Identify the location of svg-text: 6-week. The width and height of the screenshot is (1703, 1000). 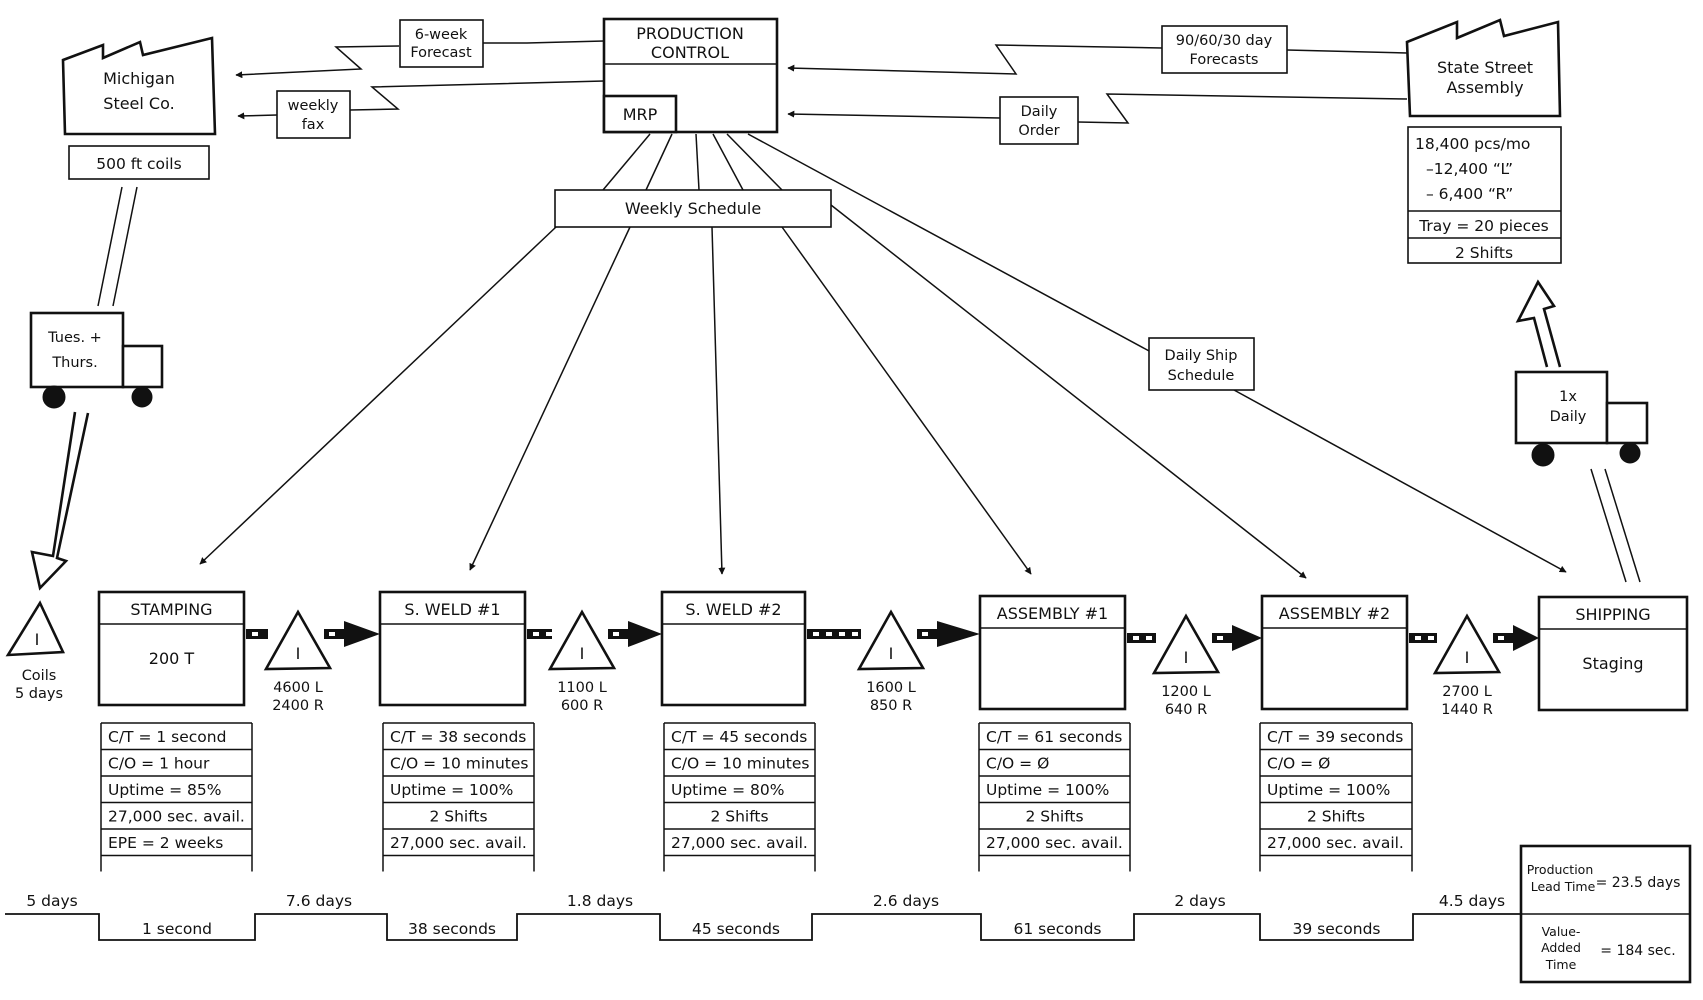
(441, 35).